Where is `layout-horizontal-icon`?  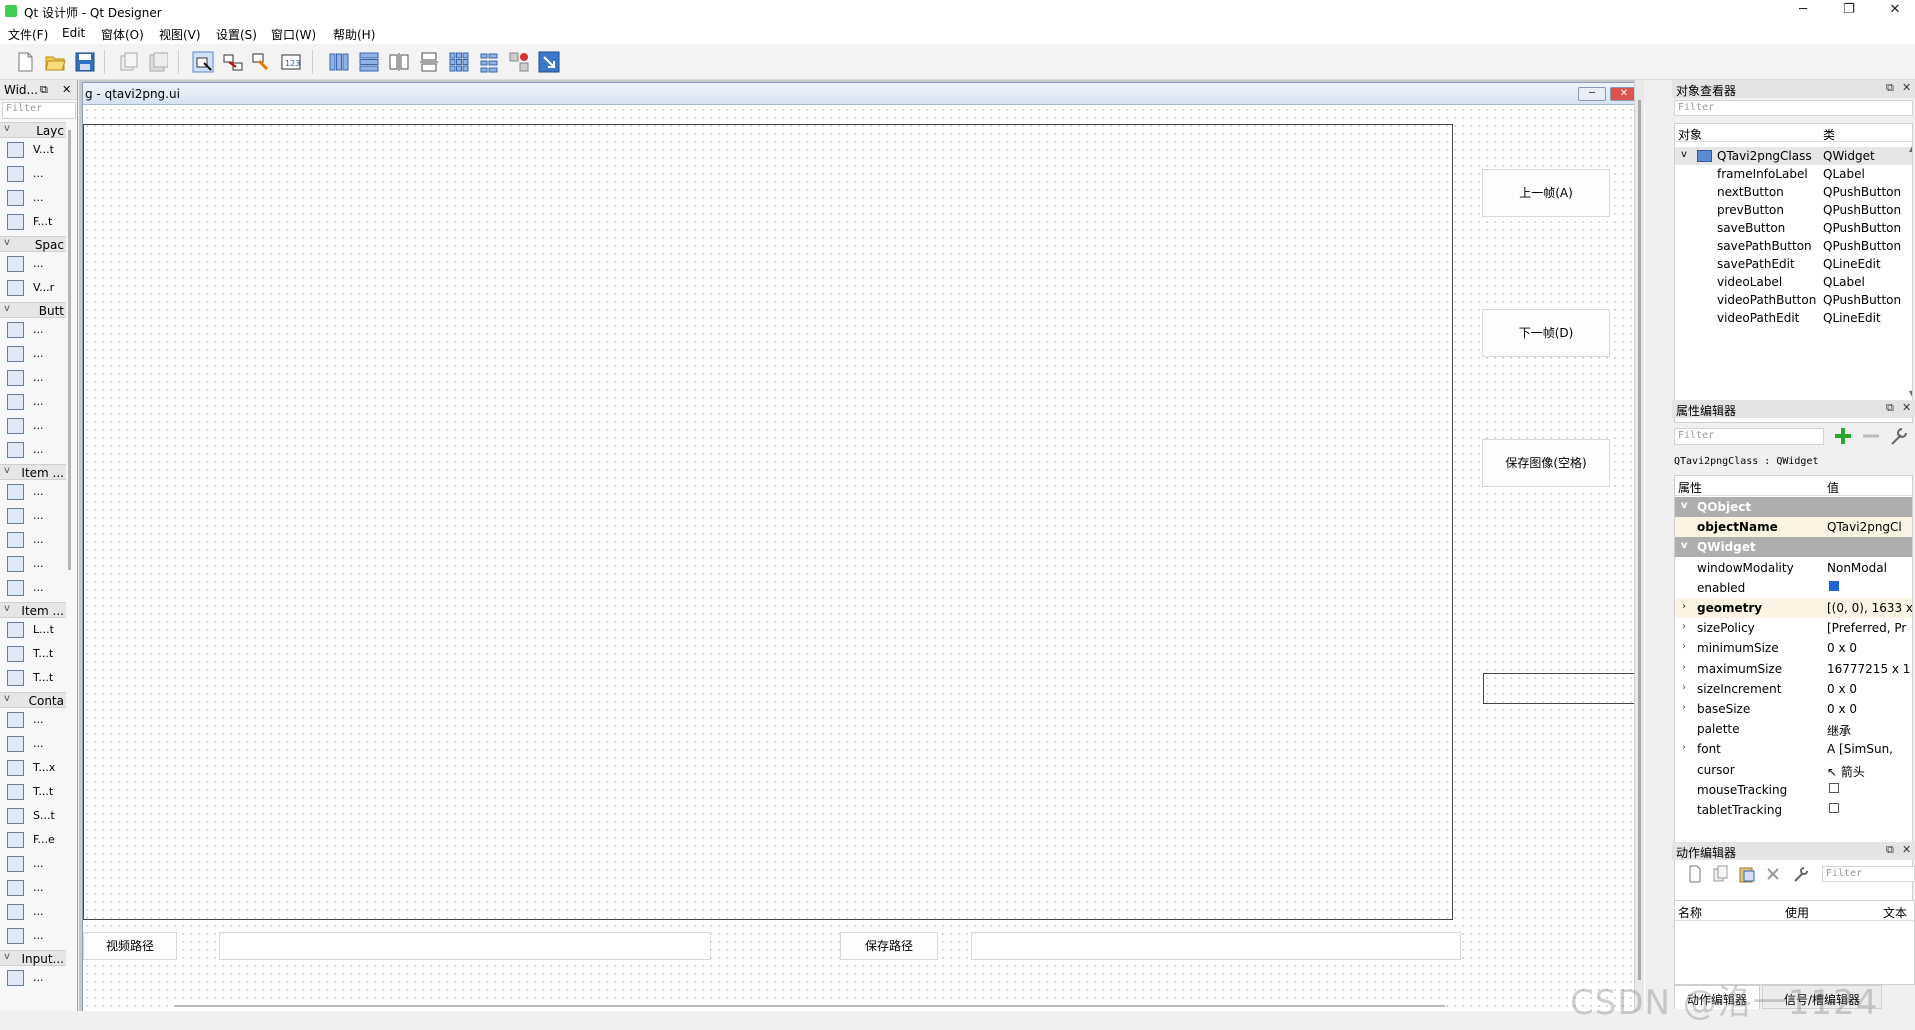 layout-horizontal-icon is located at coordinates (339, 62).